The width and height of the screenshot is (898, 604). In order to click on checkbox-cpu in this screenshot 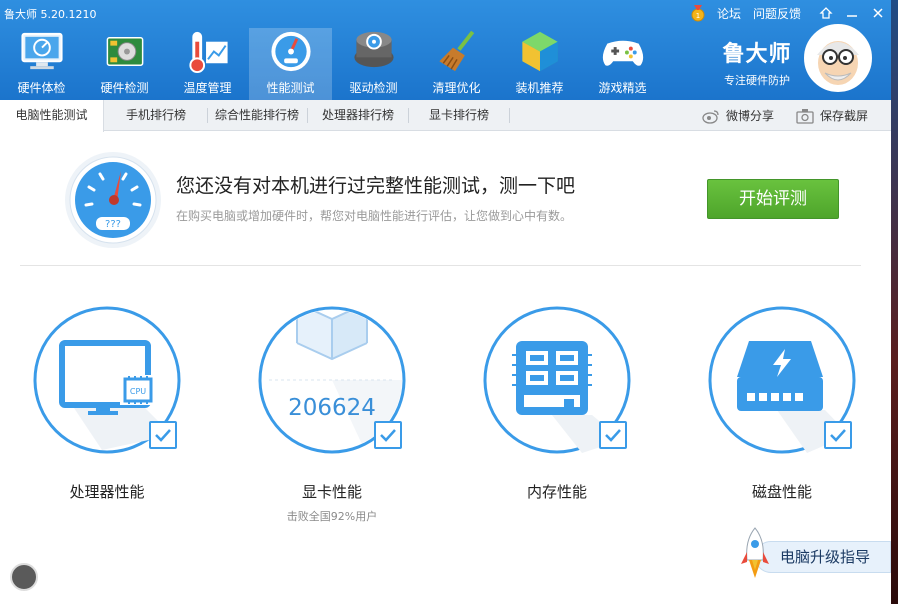, I will do `click(163, 435)`.